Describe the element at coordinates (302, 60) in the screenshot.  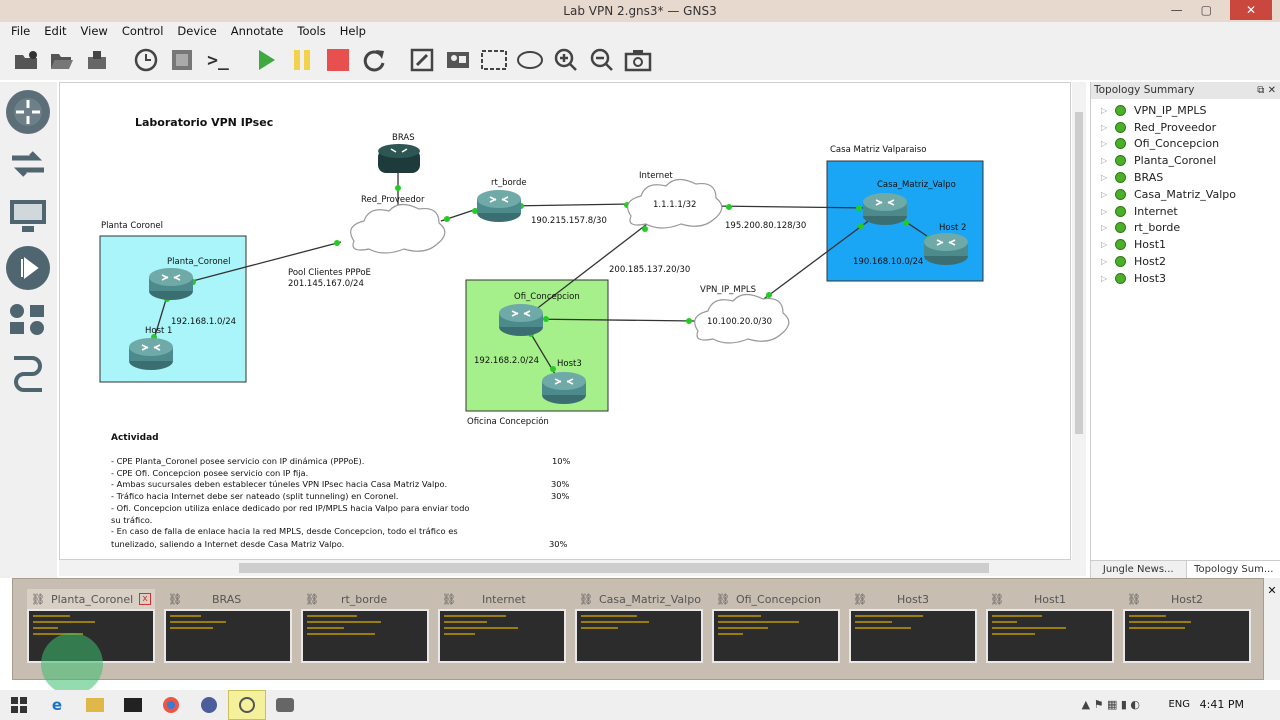
I see `pause-icon` at that location.